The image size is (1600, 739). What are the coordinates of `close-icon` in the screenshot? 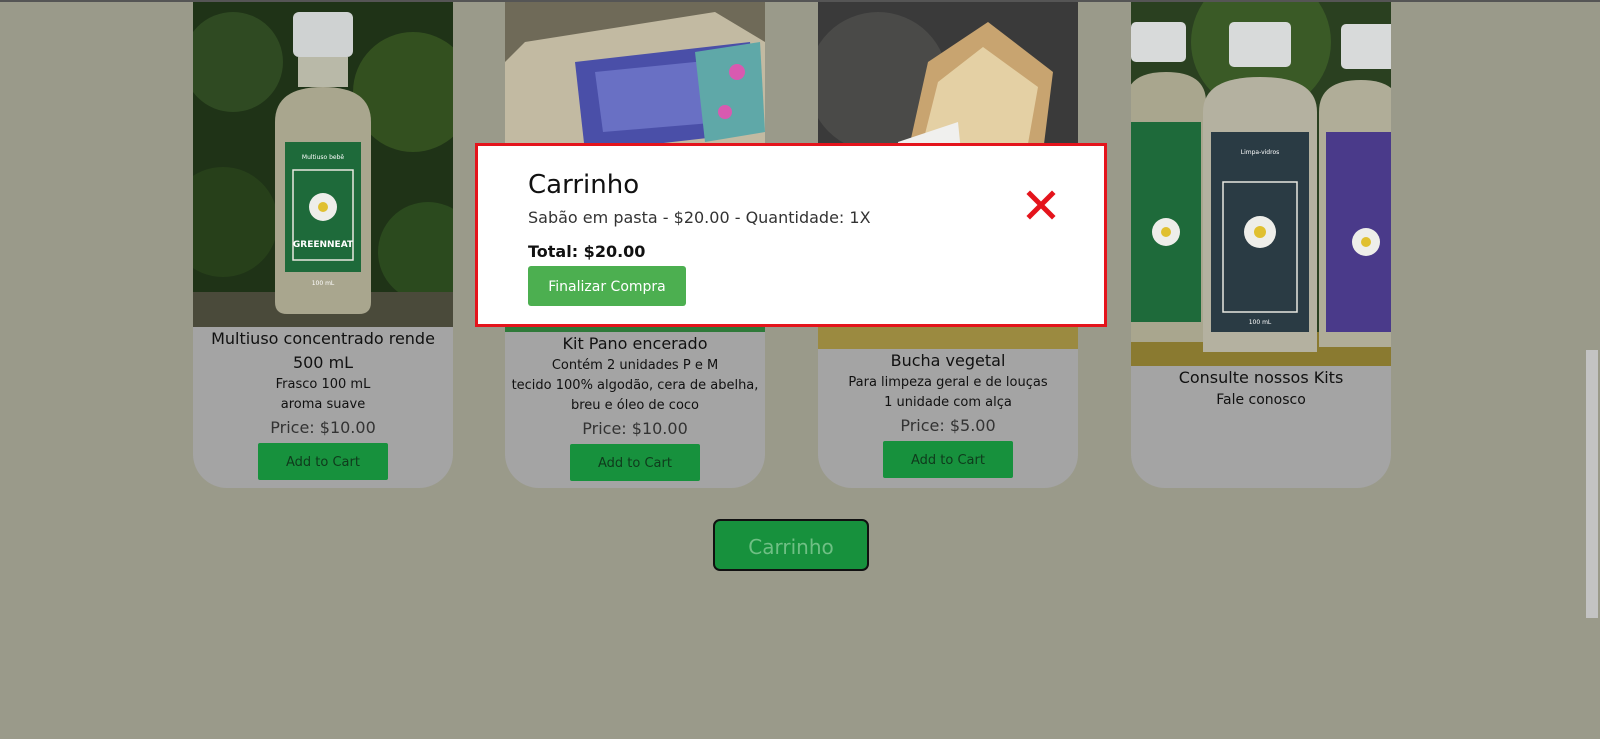 It's located at (1041, 205).